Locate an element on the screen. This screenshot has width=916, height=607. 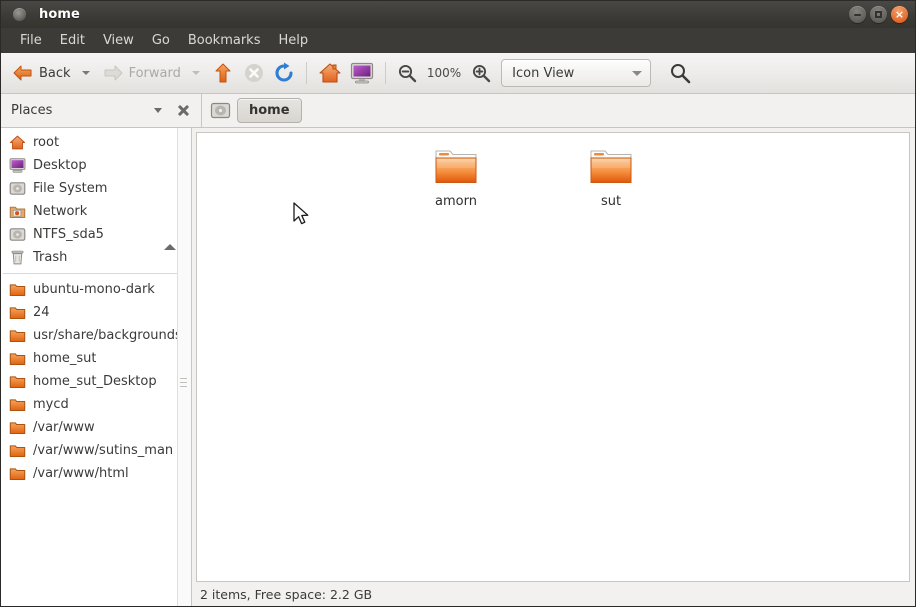
close-icon is located at coordinates (183, 110).